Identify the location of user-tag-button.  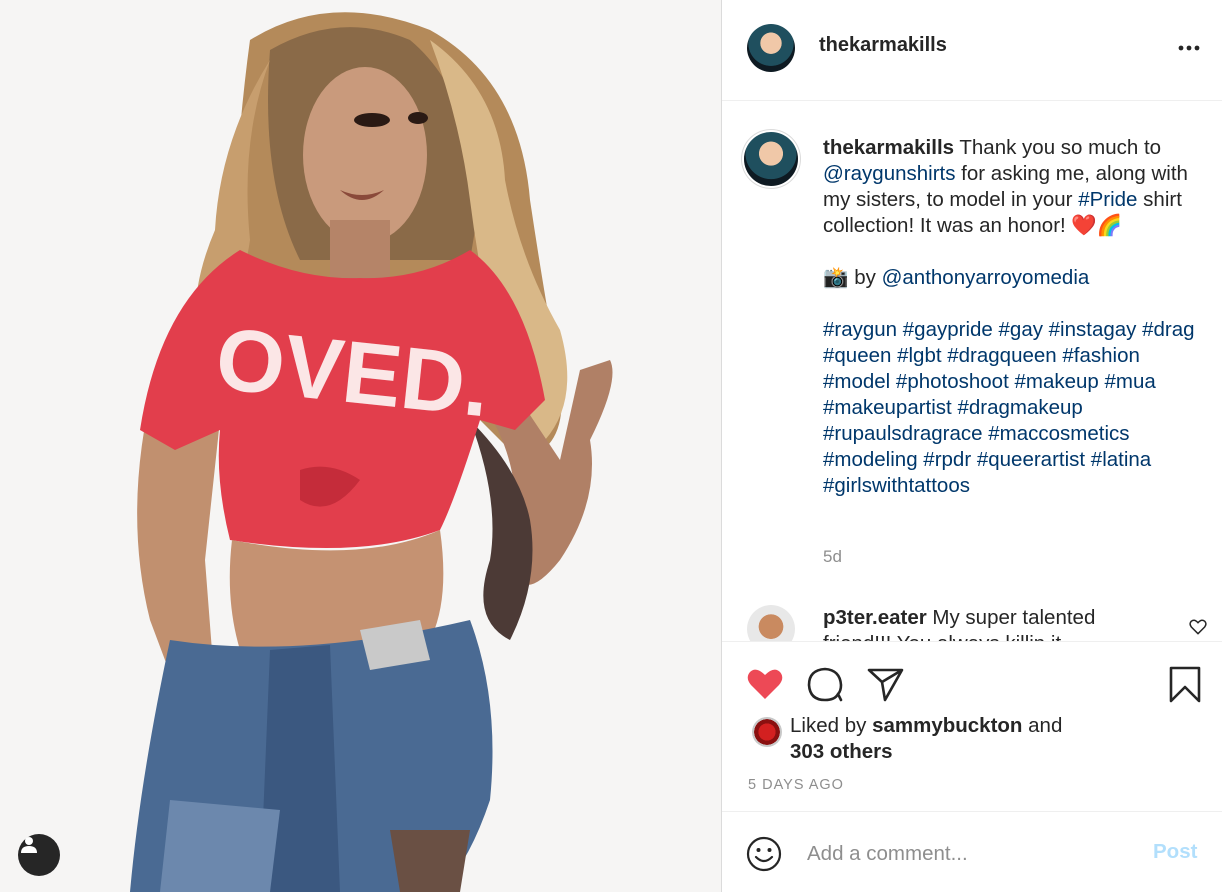
(39, 855).